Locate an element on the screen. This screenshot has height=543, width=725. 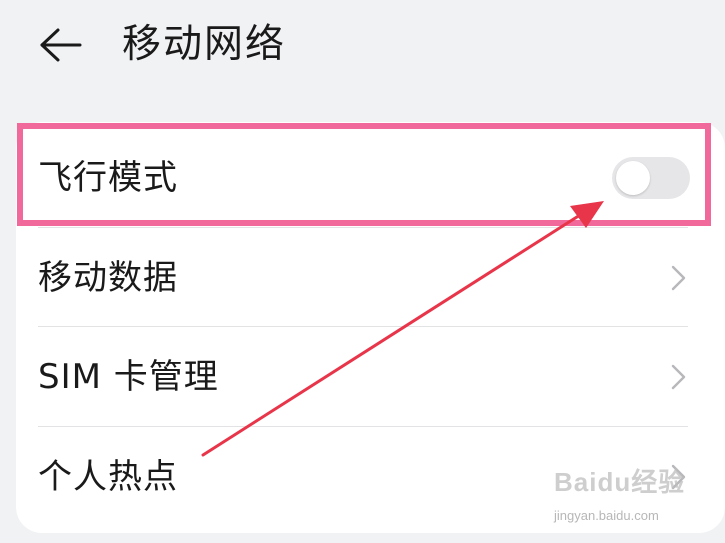
arrow-left-icon is located at coordinates (61, 45).